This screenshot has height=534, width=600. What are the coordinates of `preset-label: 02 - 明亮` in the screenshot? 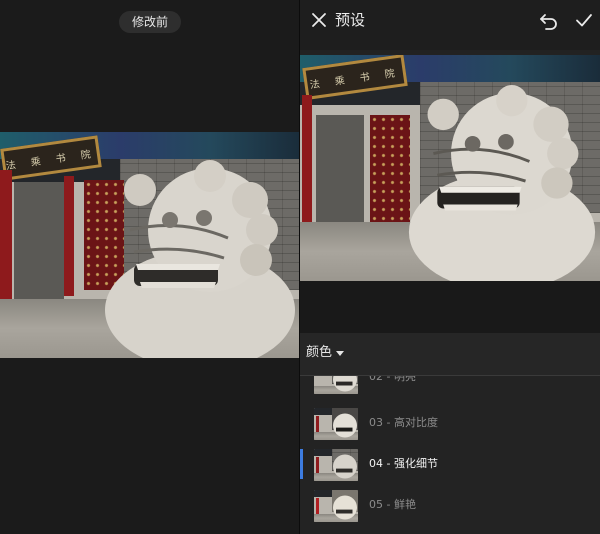 It's located at (392, 379).